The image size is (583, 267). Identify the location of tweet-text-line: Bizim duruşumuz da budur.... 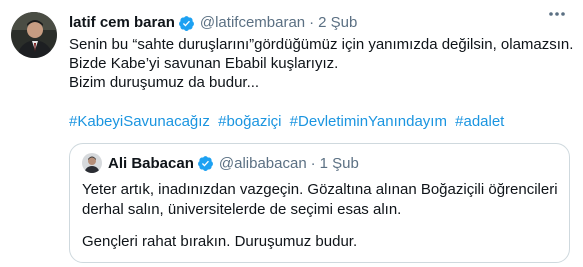
(164, 82).